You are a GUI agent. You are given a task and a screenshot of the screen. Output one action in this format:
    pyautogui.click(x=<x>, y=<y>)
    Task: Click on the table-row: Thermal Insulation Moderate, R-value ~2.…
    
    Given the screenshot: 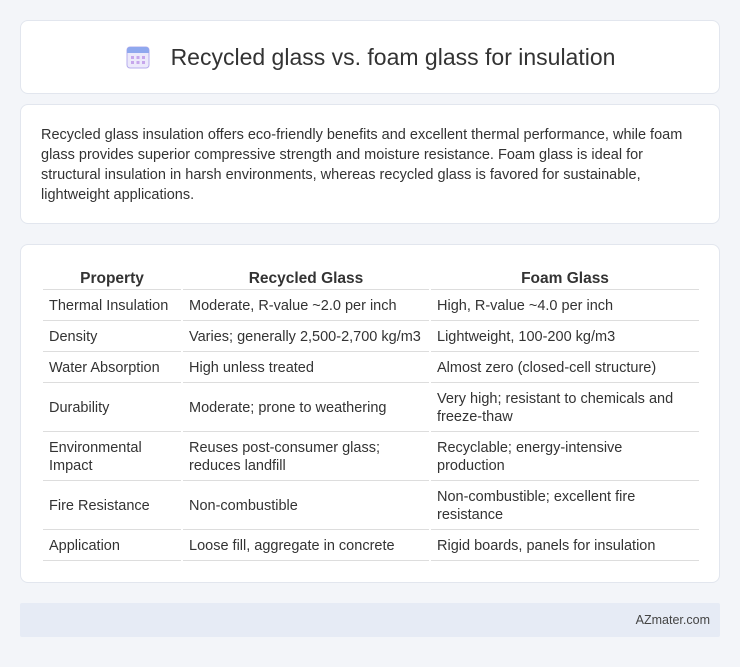 What is the action you would take?
    pyautogui.click(x=371, y=306)
    